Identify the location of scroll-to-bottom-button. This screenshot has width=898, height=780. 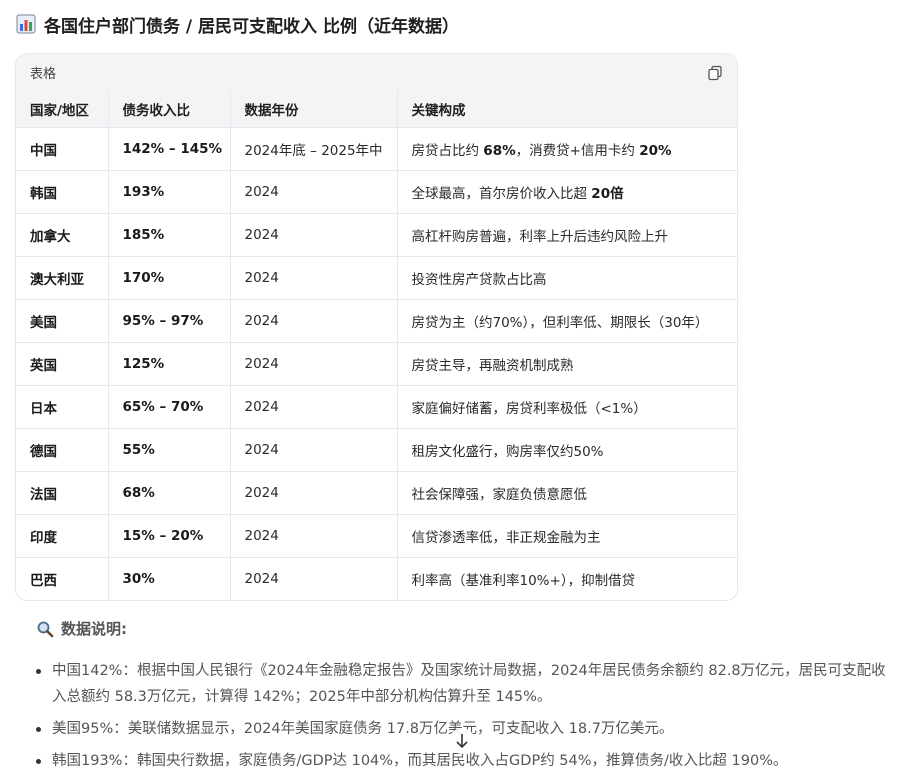
(462, 741).